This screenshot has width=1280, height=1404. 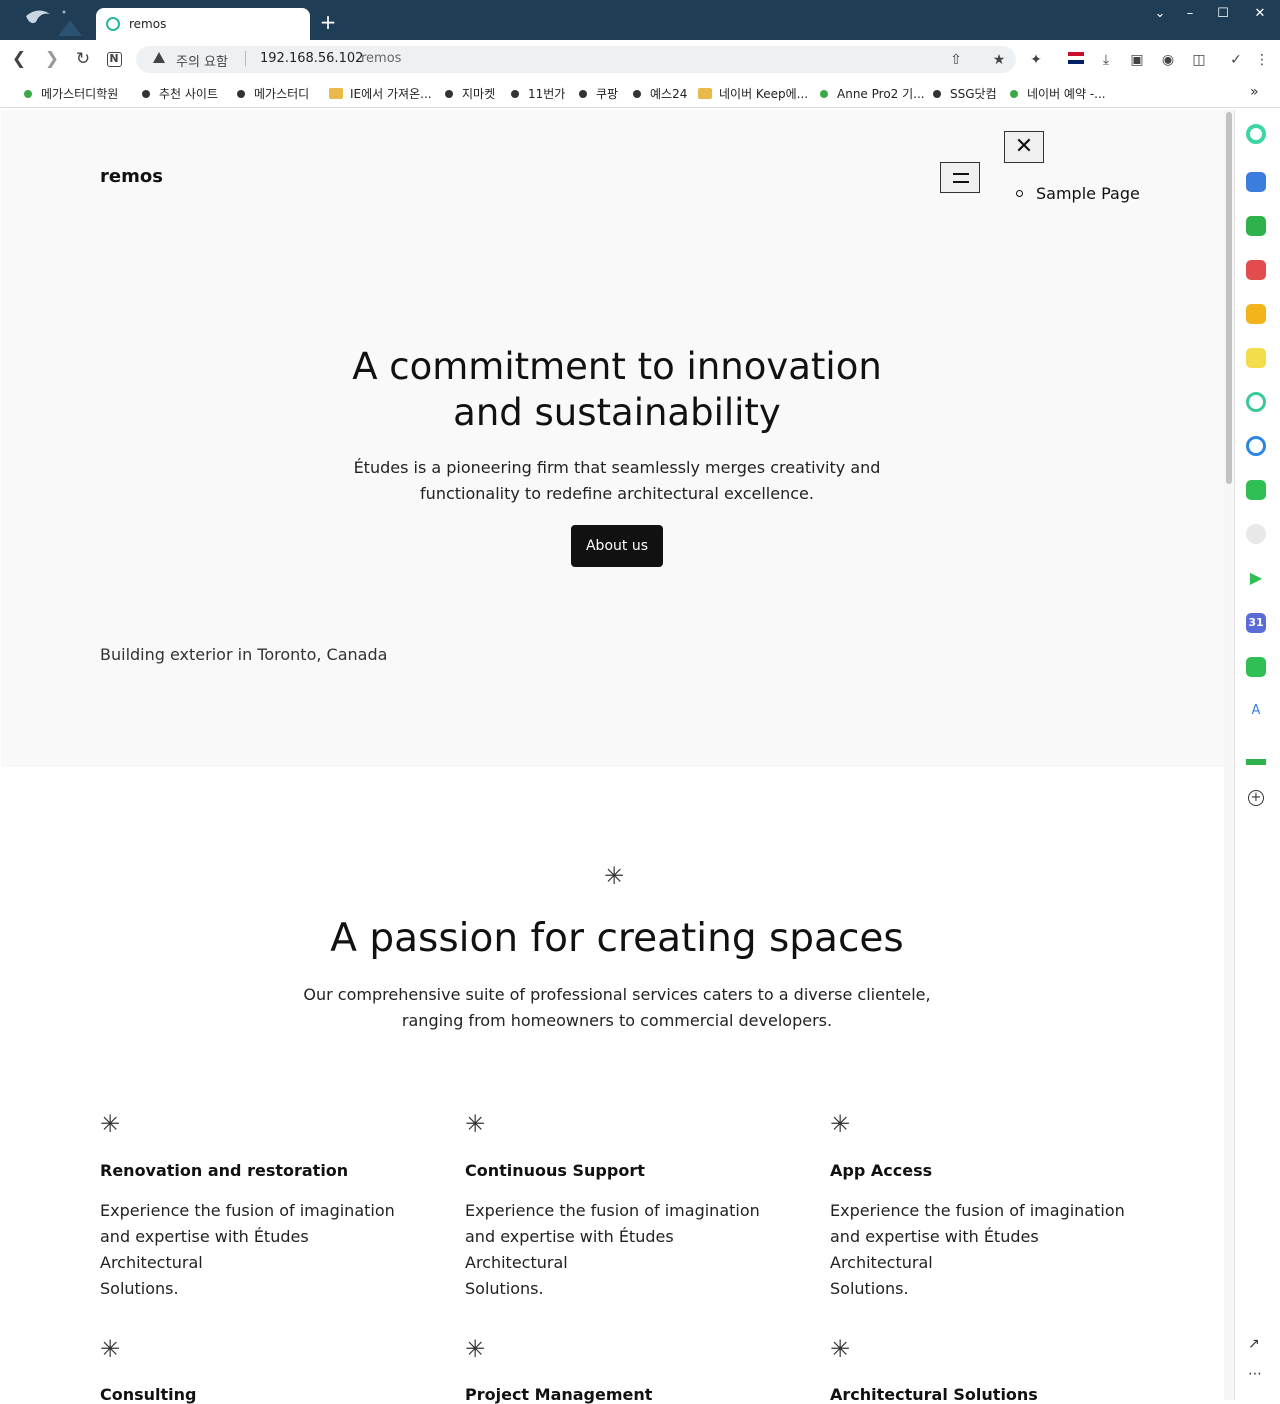 What do you see at coordinates (1256, 798) in the screenshot?
I see `sidebar-add-icon: +` at bounding box center [1256, 798].